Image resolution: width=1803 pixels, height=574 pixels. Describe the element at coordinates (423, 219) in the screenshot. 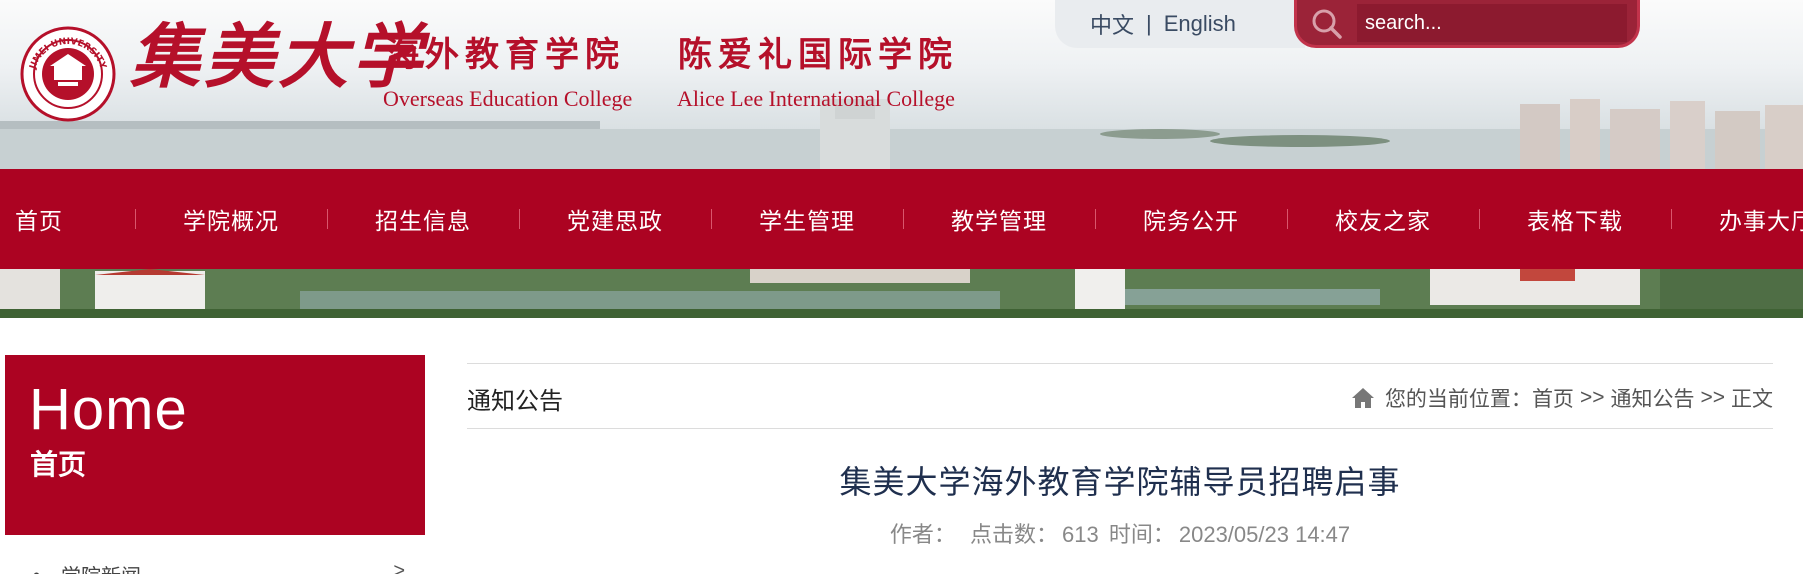

I see `nav-item-admissions: 招生信息` at that location.